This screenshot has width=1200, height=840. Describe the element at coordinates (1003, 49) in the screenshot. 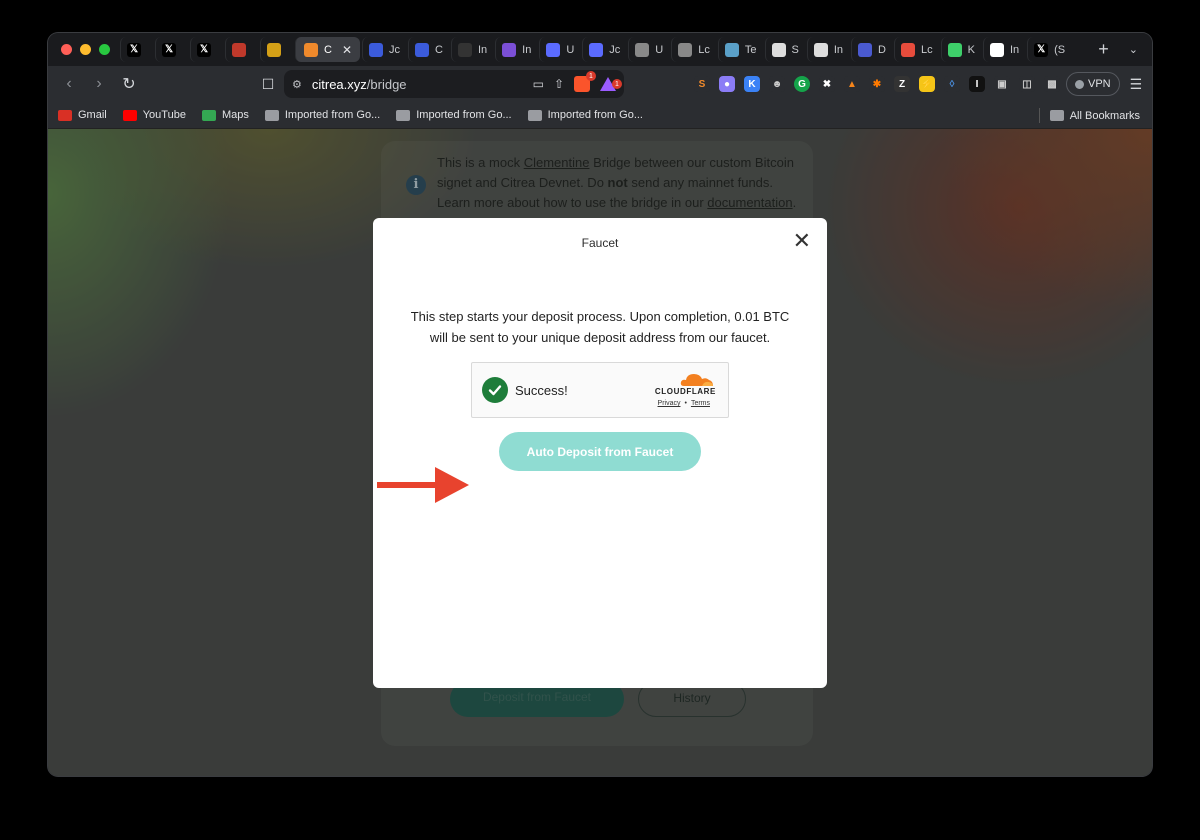

I see `tab-20: In` at that location.